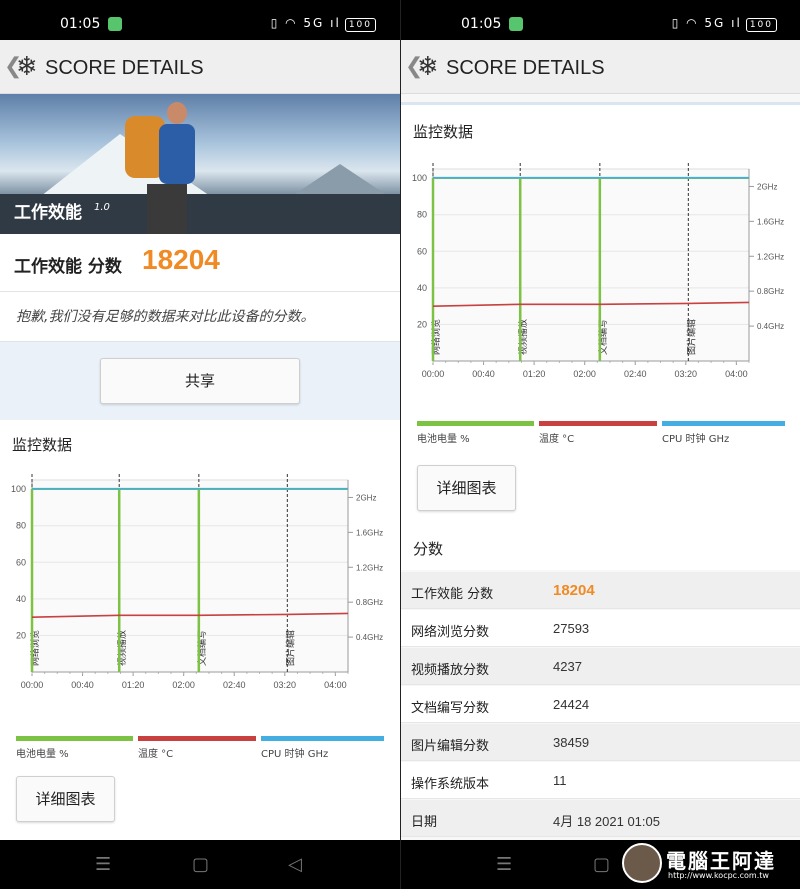 The height and width of the screenshot is (889, 800). I want to click on scores-heading: 分数, so click(428, 549).